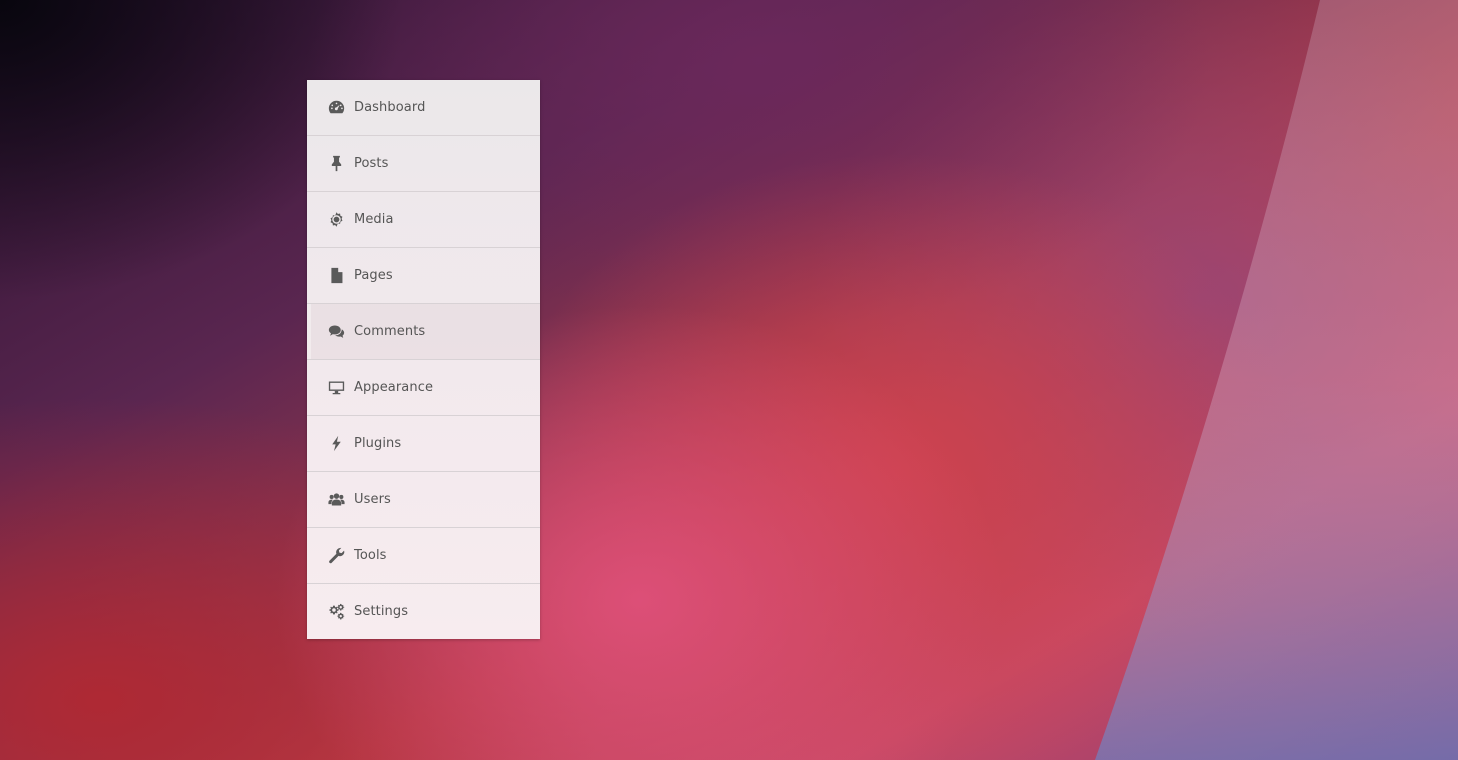  I want to click on lightning-bolt-icon, so click(336, 444).